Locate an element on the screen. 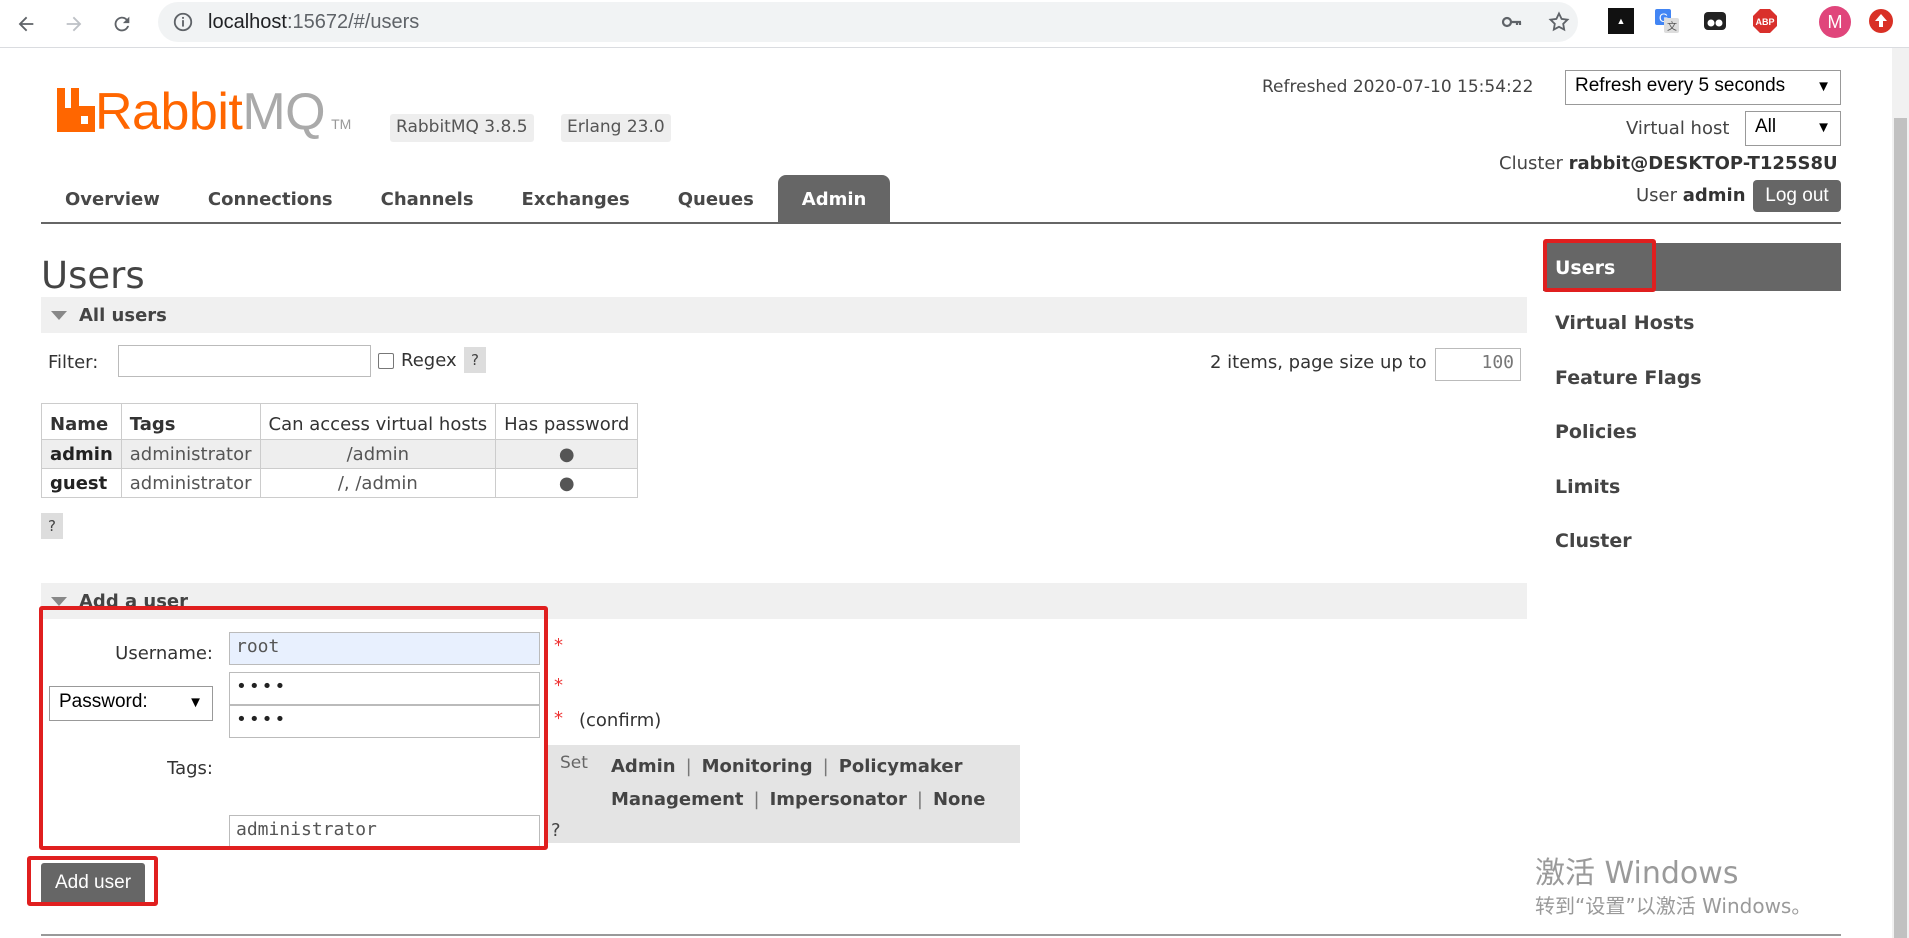  tab-exchanges: Exchanges is located at coordinates (576, 199).